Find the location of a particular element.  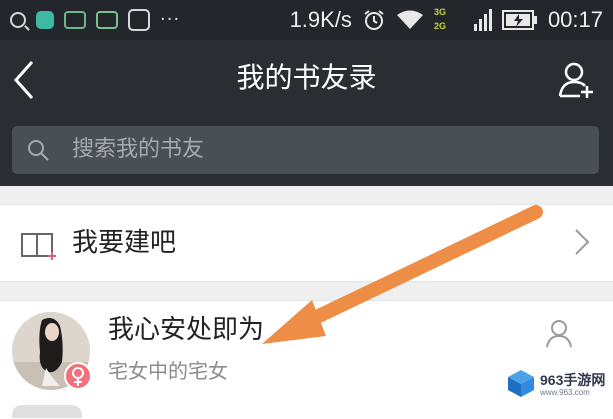

battery-icon is located at coordinates (519, 20).